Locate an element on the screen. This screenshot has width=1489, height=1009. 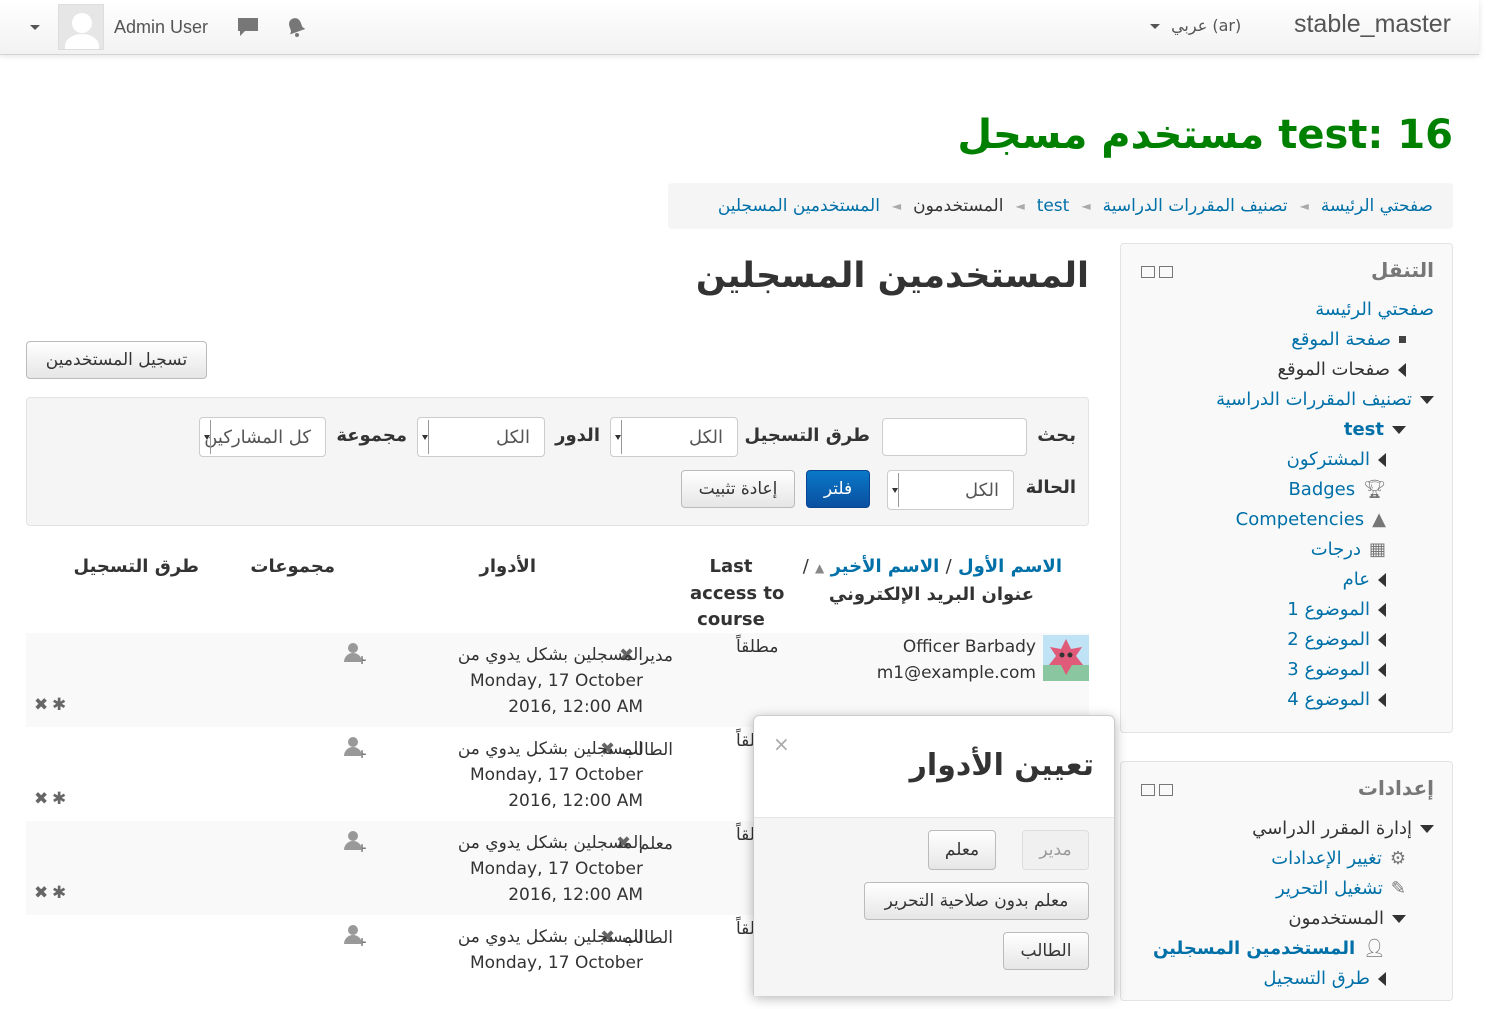
message-icon is located at coordinates (248, 27).